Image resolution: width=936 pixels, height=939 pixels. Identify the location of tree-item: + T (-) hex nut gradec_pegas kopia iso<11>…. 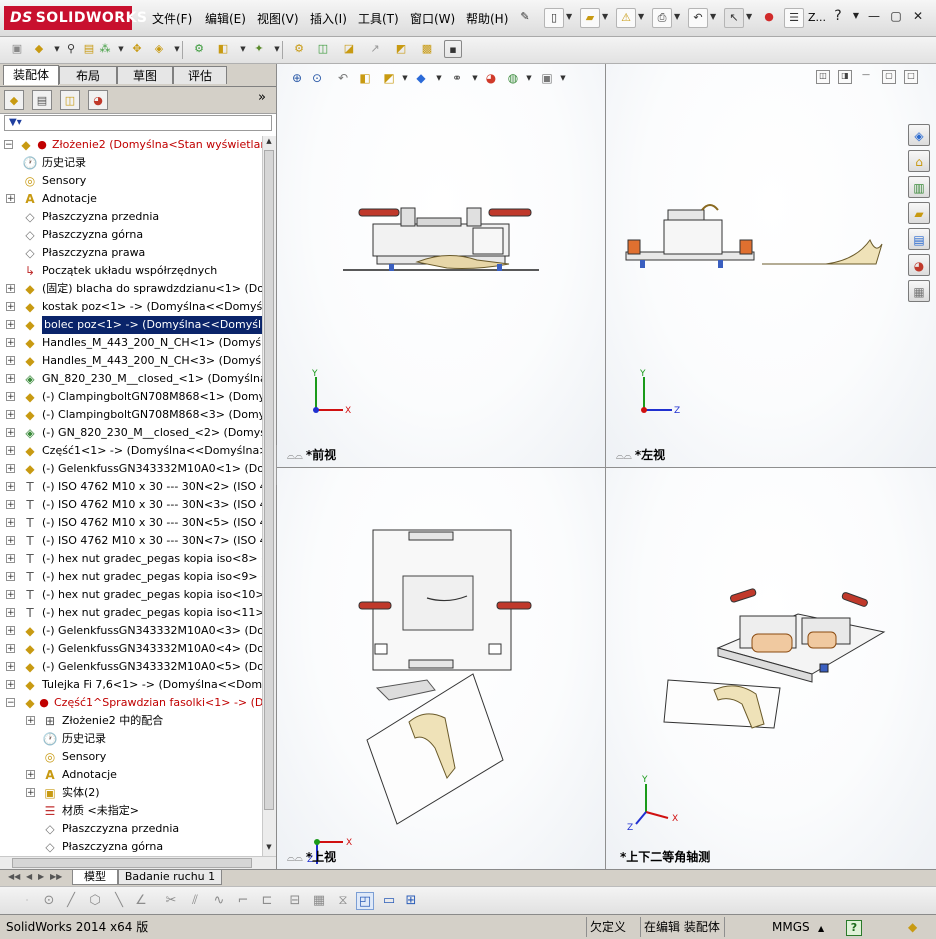
(131, 613).